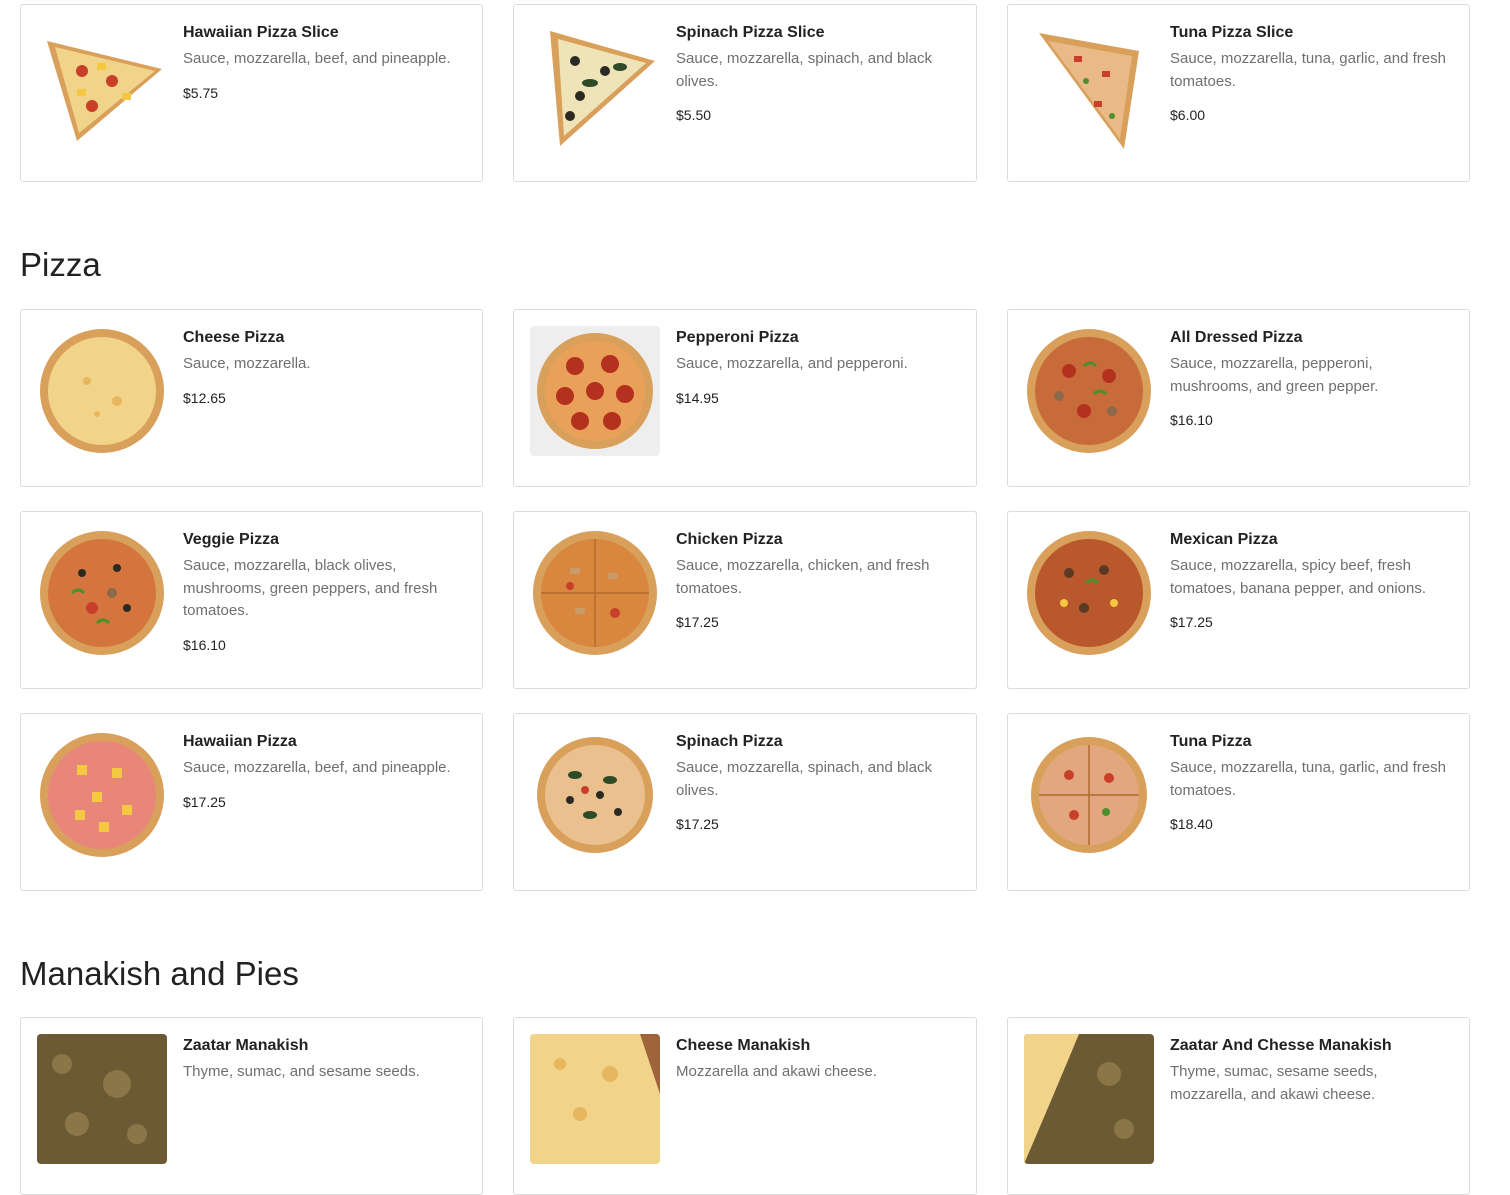  What do you see at coordinates (1211, 741) in the screenshot?
I see `item-name: Tuna Pizza` at bounding box center [1211, 741].